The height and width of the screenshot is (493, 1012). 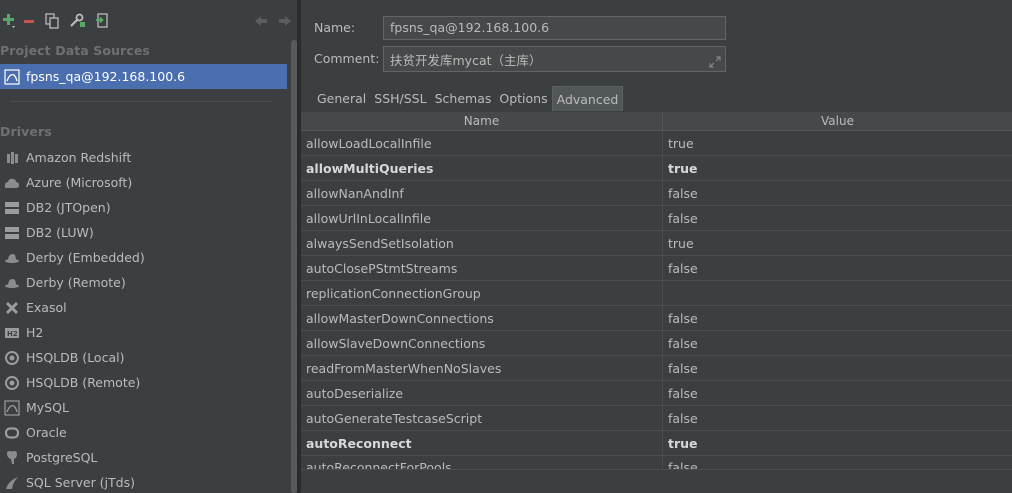 I want to click on datasource-label: fpsns_qa@192.168.100.6, so click(x=106, y=76).